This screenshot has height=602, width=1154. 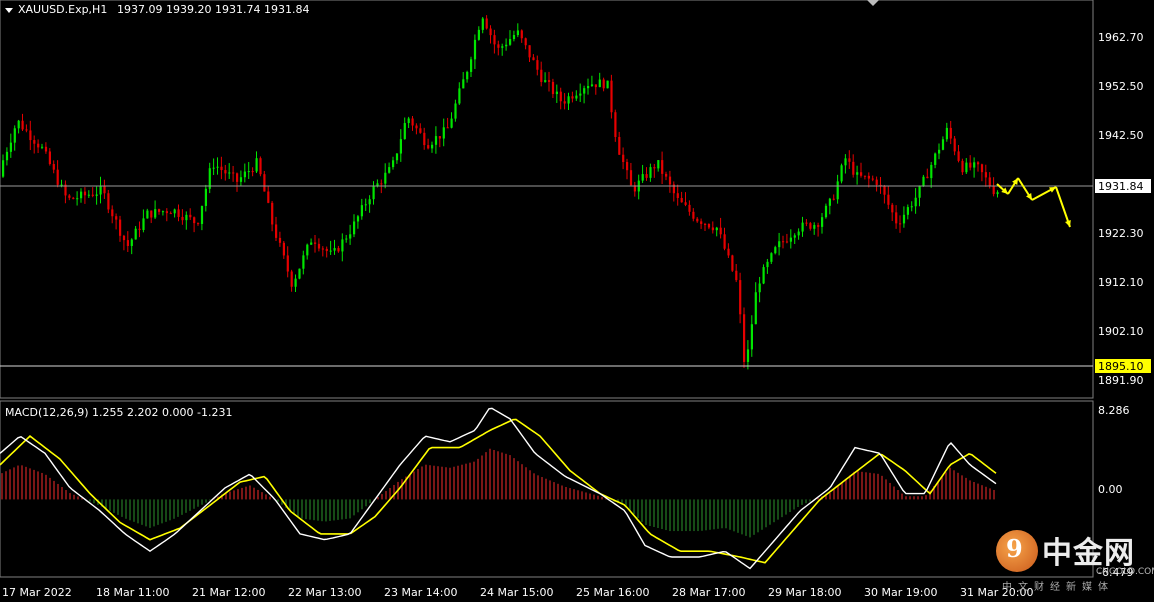 What do you see at coordinates (613, 592) in the screenshot?
I see `time-axis-label: 25 Mar 16:00` at bounding box center [613, 592].